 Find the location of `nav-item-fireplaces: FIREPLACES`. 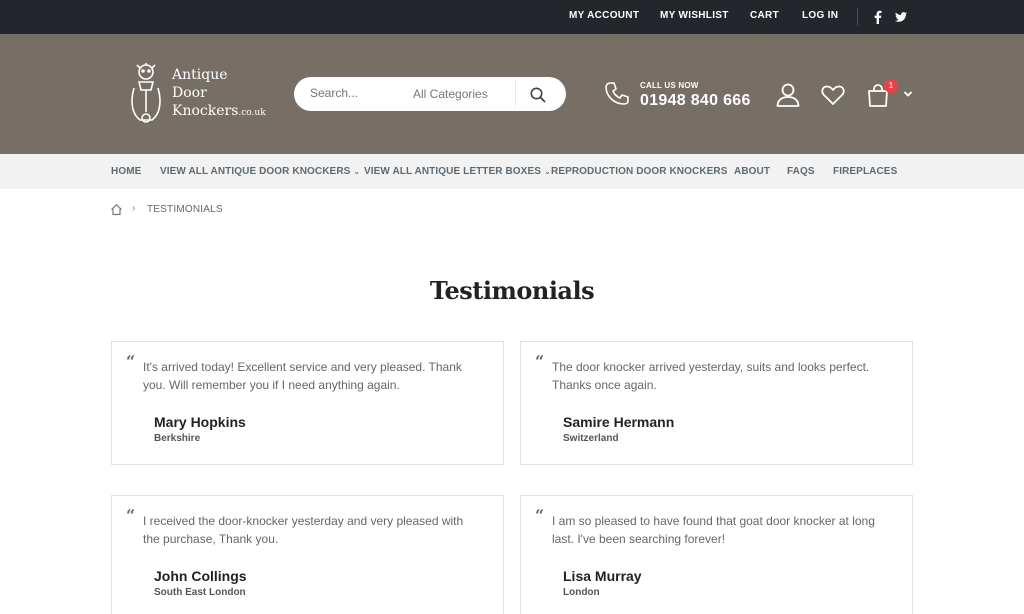

nav-item-fireplaces: FIREPLACES is located at coordinates (865, 171).